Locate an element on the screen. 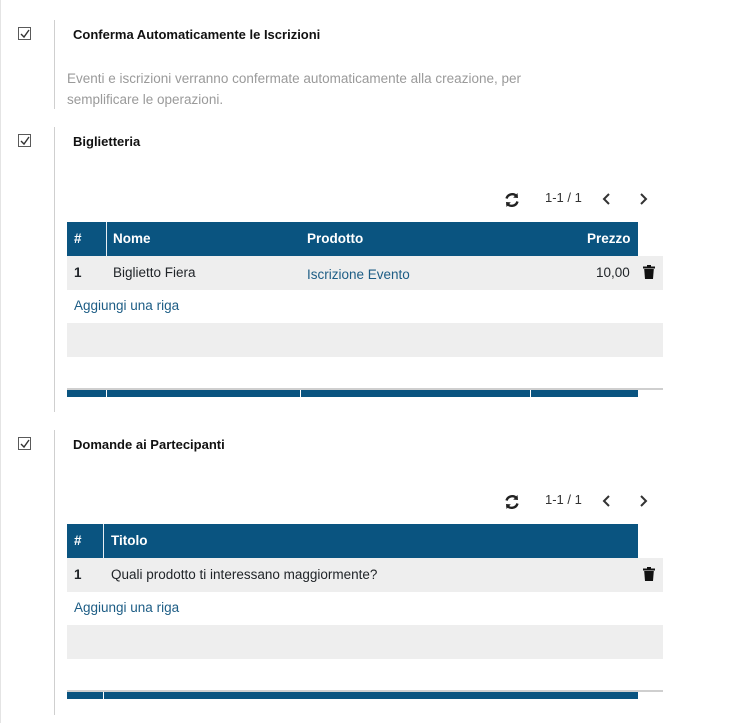 Image resolution: width=730 pixels, height=723 pixels. column-header-title: Titolo is located at coordinates (129, 540).